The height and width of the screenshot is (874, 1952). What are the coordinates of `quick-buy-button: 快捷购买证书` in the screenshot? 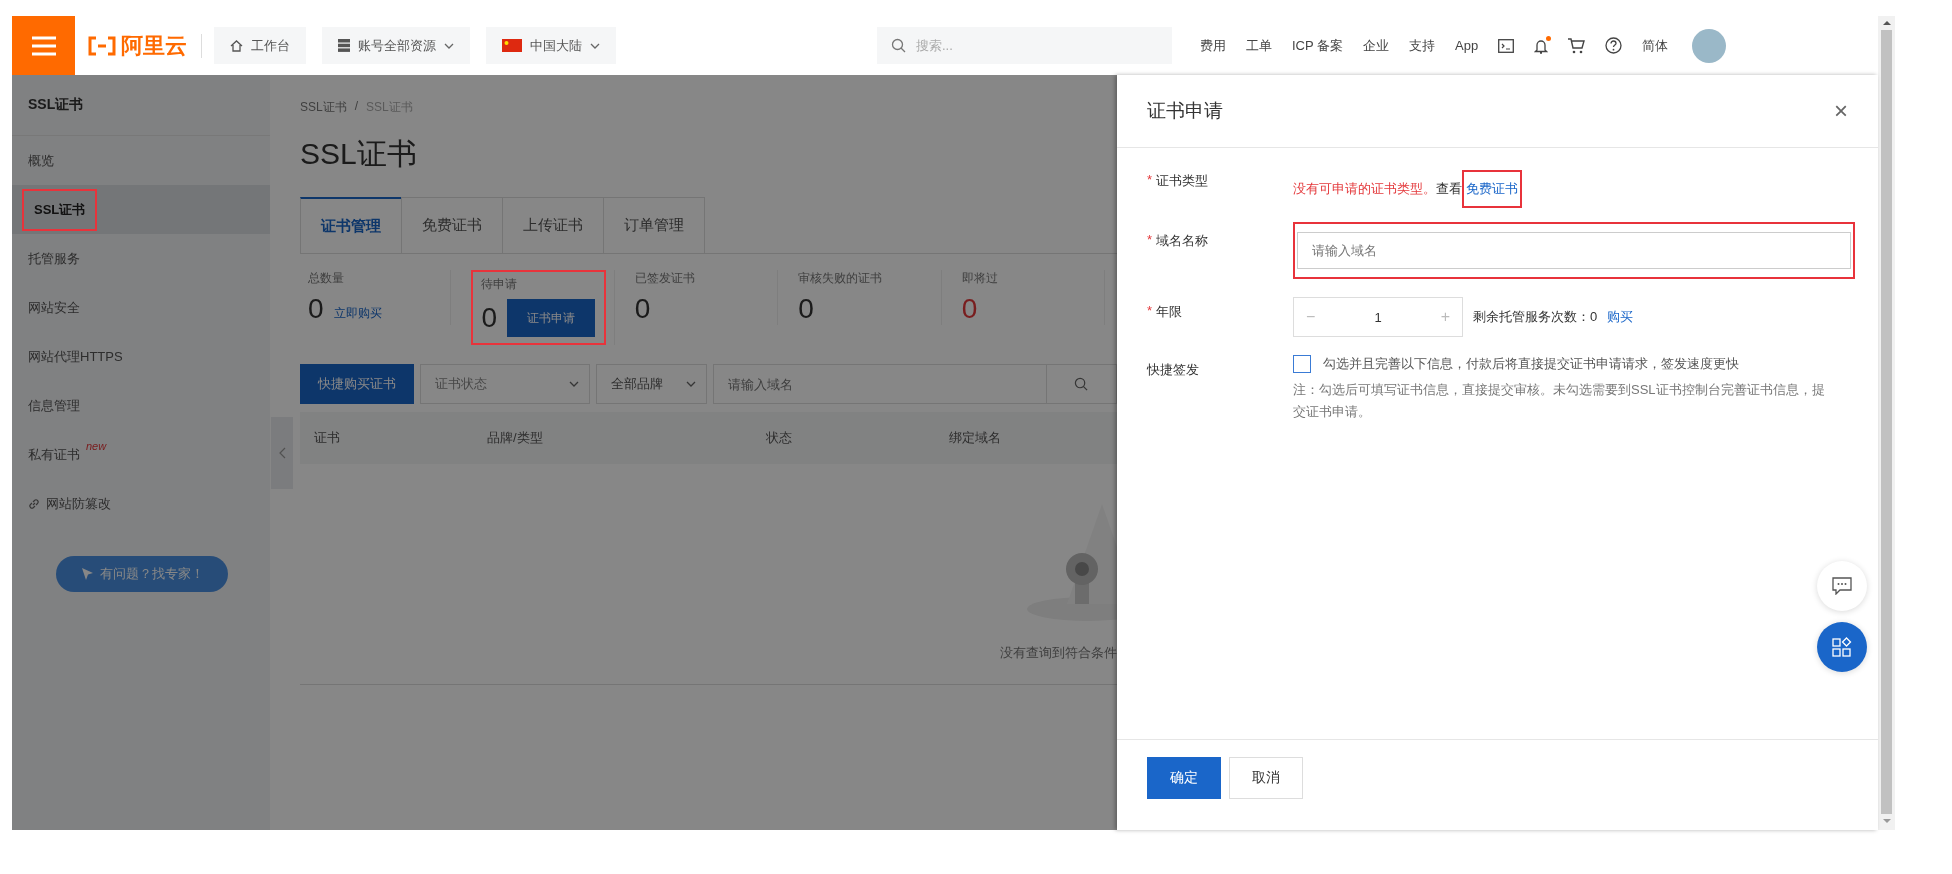 It's located at (357, 384).